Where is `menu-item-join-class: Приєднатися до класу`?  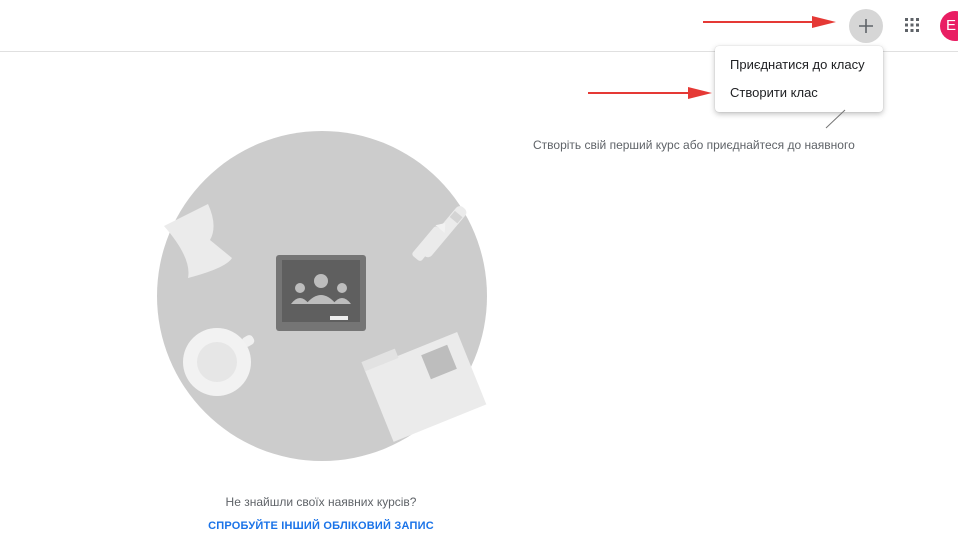 menu-item-join-class: Приєднатися до класу is located at coordinates (799, 65).